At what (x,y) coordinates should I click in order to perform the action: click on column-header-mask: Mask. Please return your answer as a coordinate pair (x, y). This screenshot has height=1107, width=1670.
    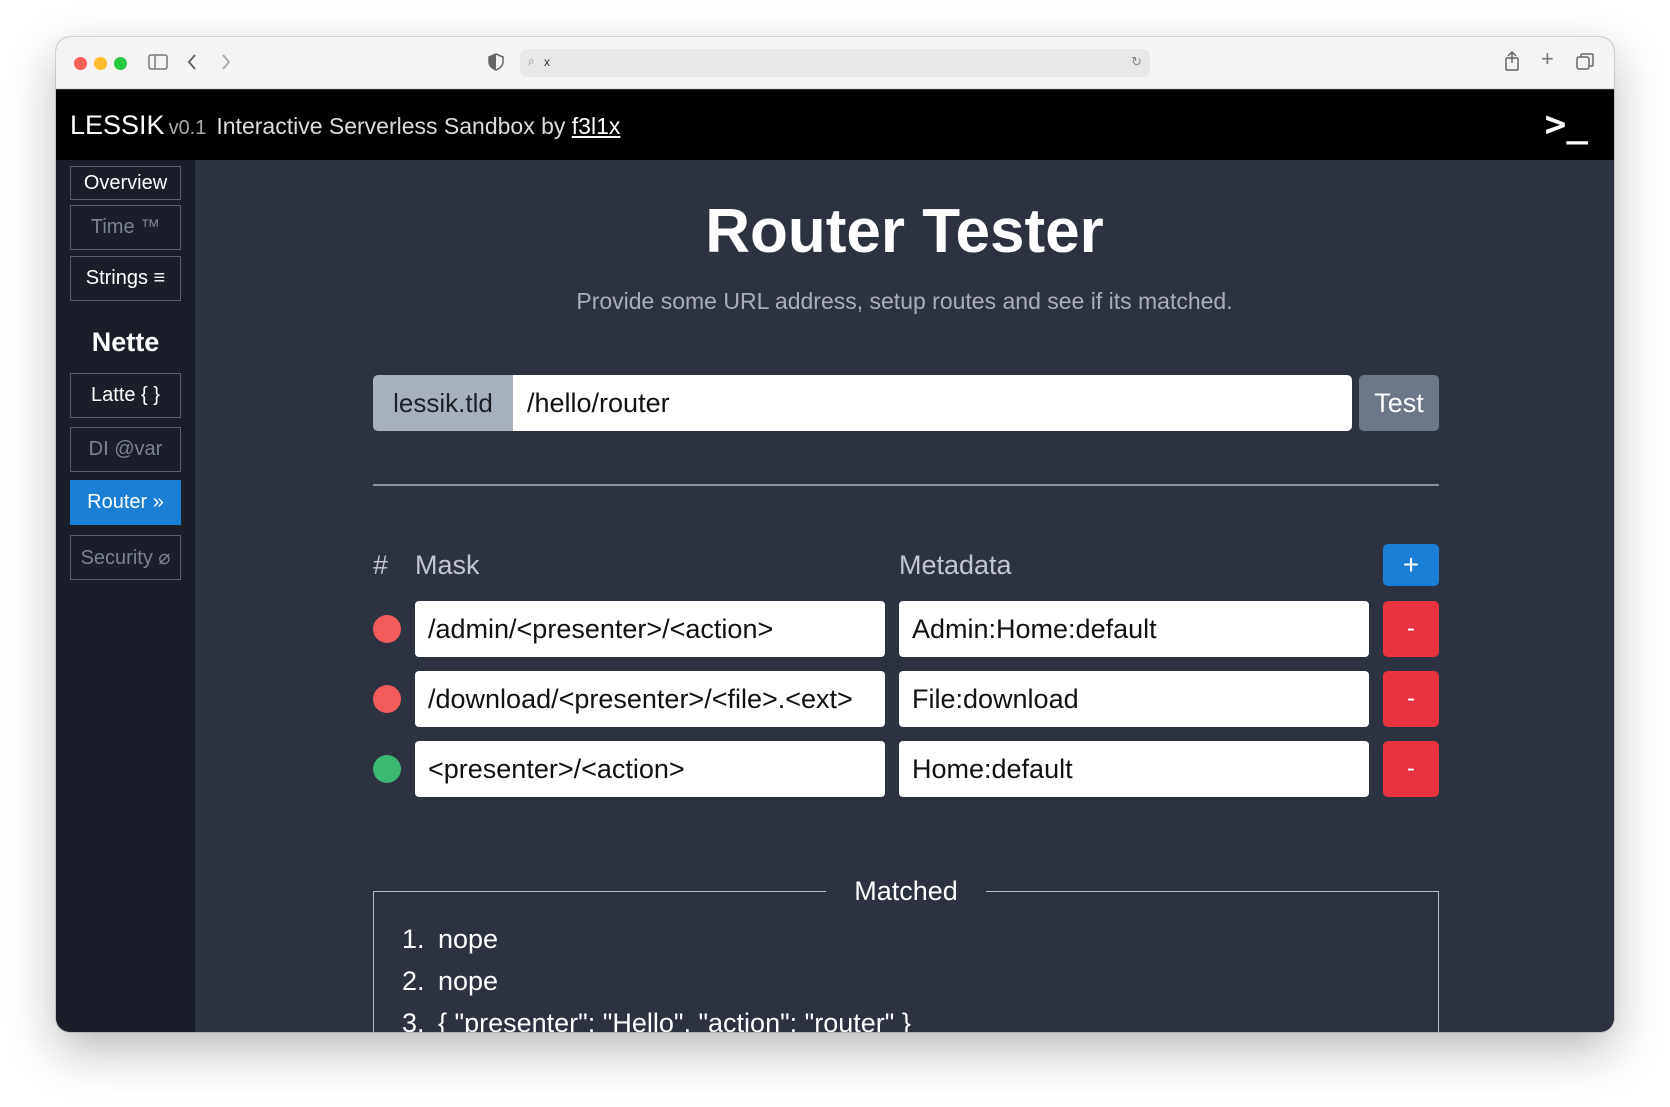
    Looking at the image, I should click on (447, 565).